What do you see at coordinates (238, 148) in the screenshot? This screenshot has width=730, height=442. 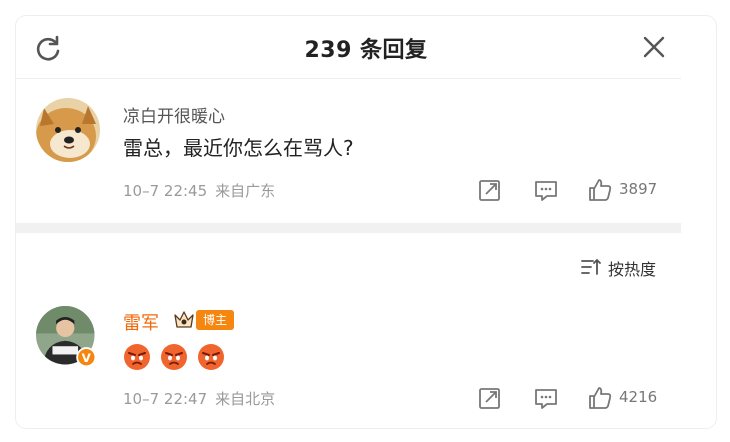 I see `comment-text: 雷总，最近你怎么在骂人?` at bounding box center [238, 148].